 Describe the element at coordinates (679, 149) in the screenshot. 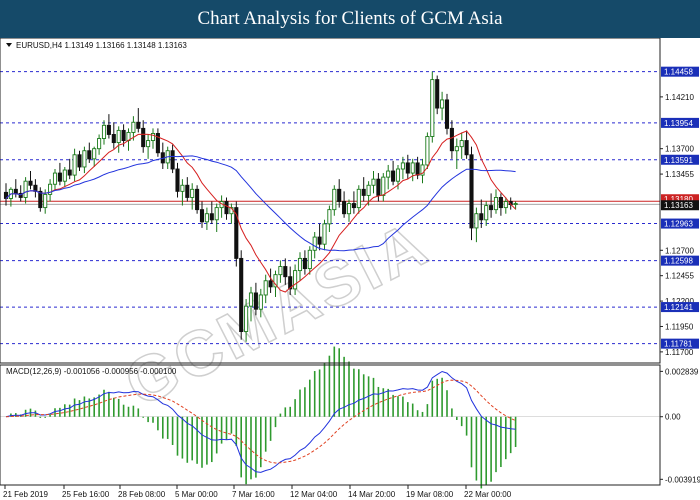

I see `price-tick-label: 1.13700` at that location.